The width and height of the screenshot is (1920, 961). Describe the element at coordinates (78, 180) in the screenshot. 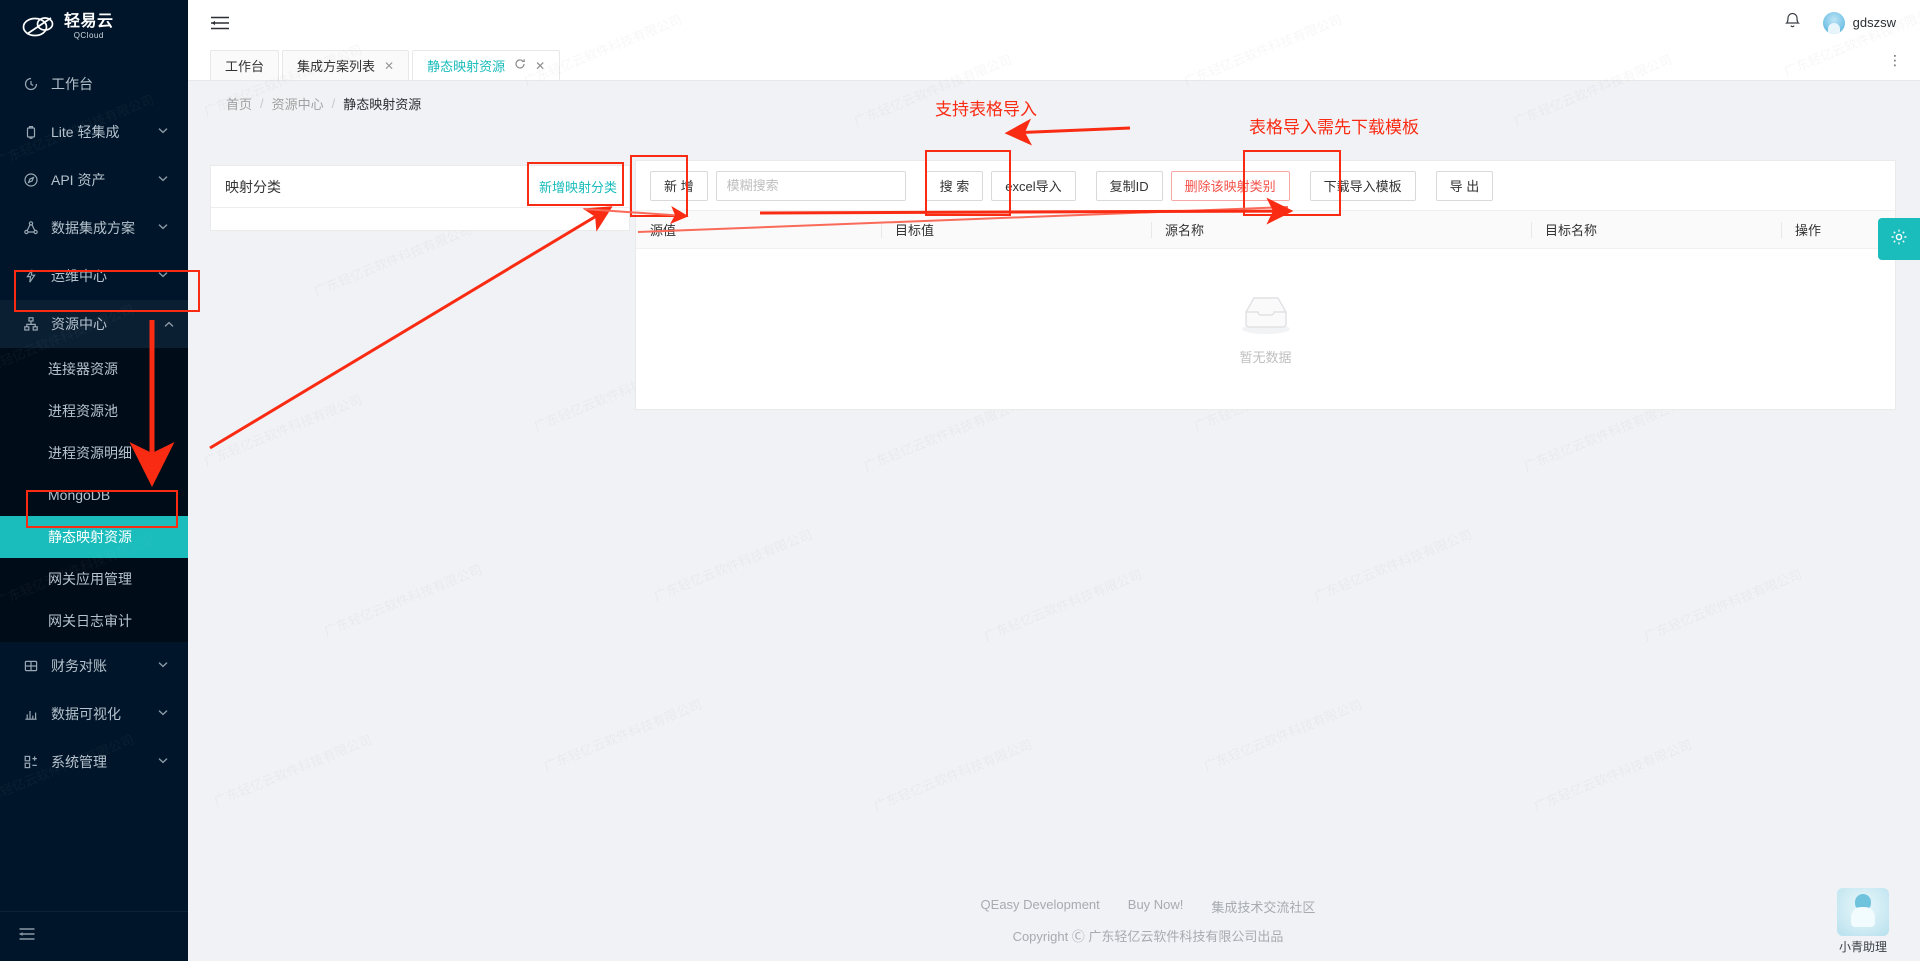

I see `sidebar-item-label: API 资产` at that location.